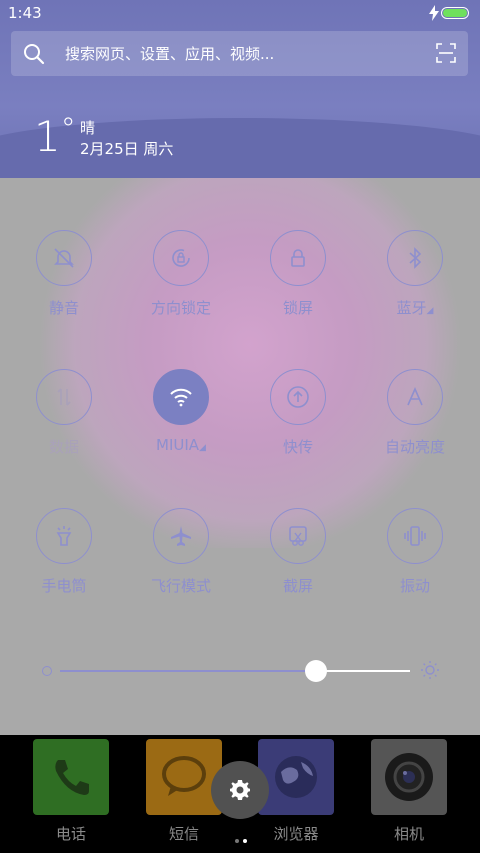  I want to click on wifi-network-name: MIUIA, so click(178, 445).